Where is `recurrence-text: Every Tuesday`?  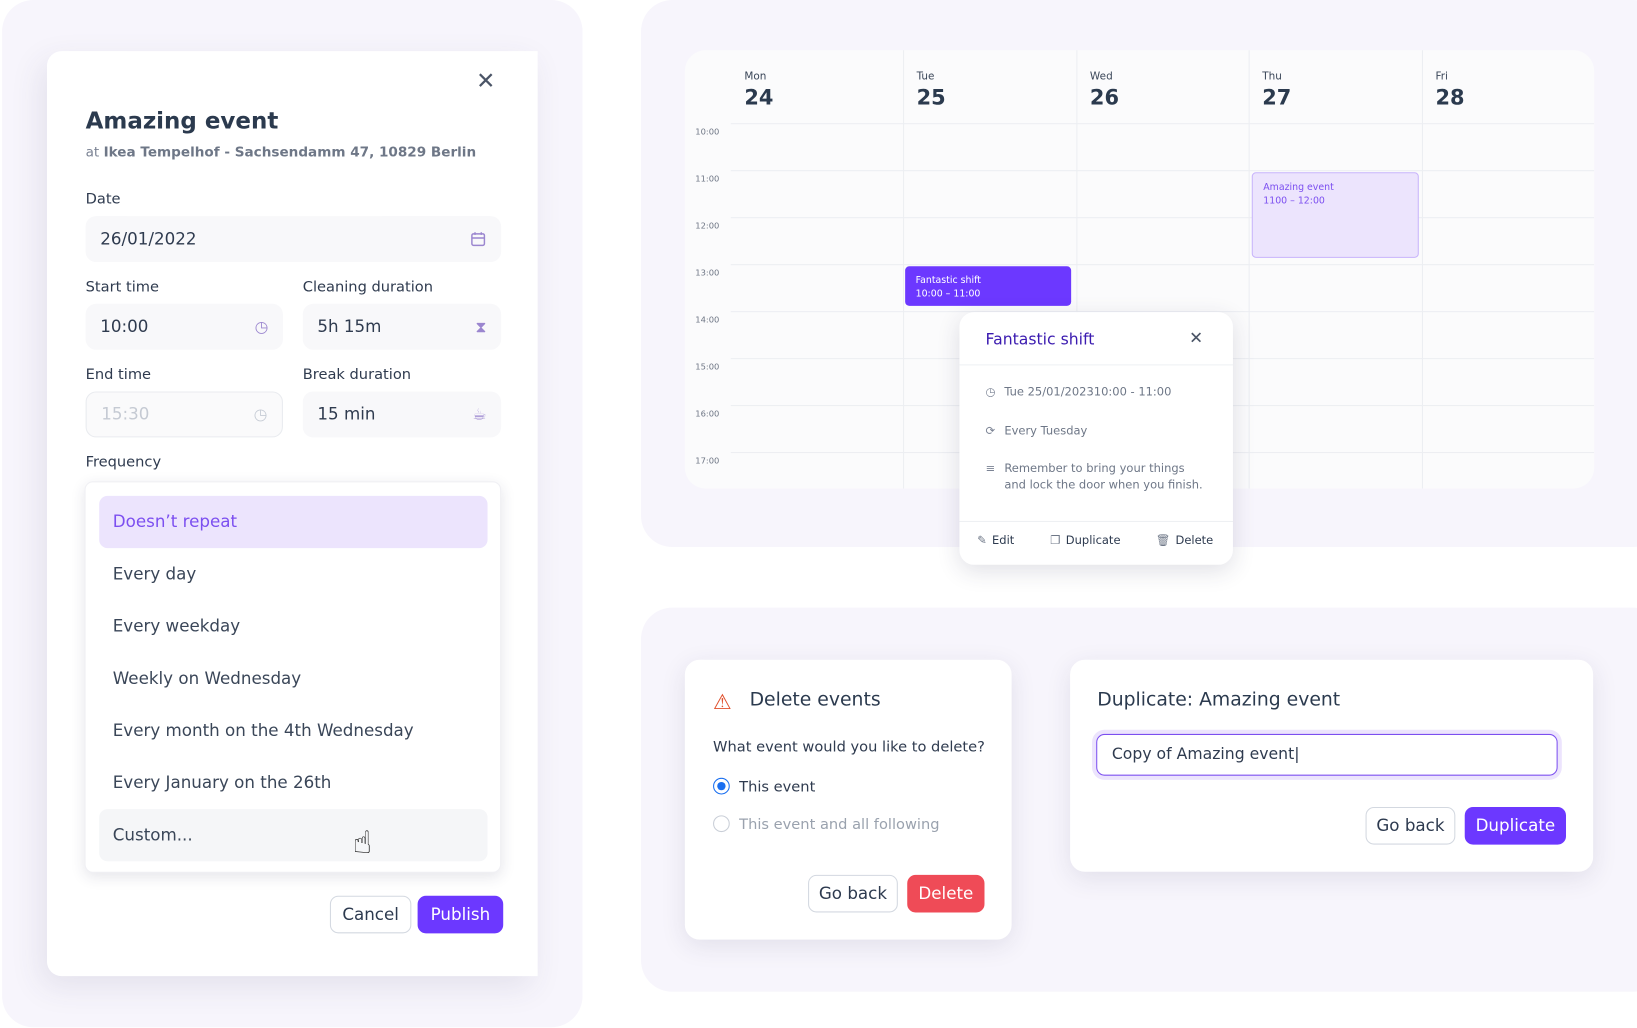 recurrence-text: Every Tuesday is located at coordinates (1046, 430).